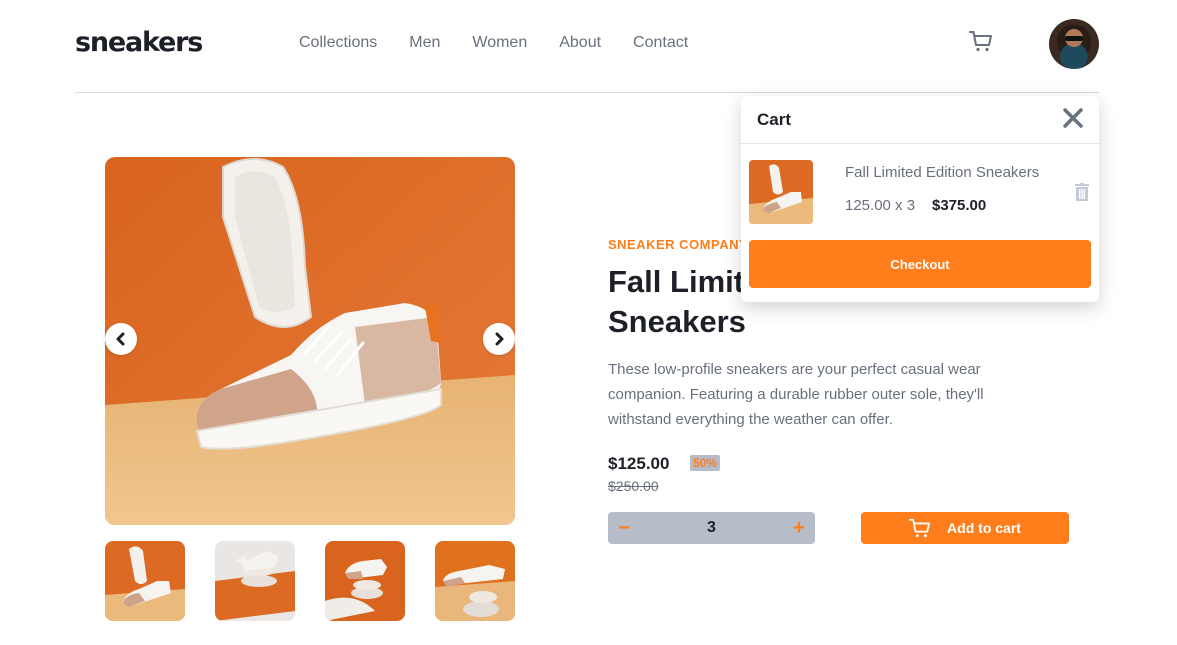 The image size is (1177, 645). What do you see at coordinates (310, 581) in the screenshot?
I see `thumbnail-strip` at bounding box center [310, 581].